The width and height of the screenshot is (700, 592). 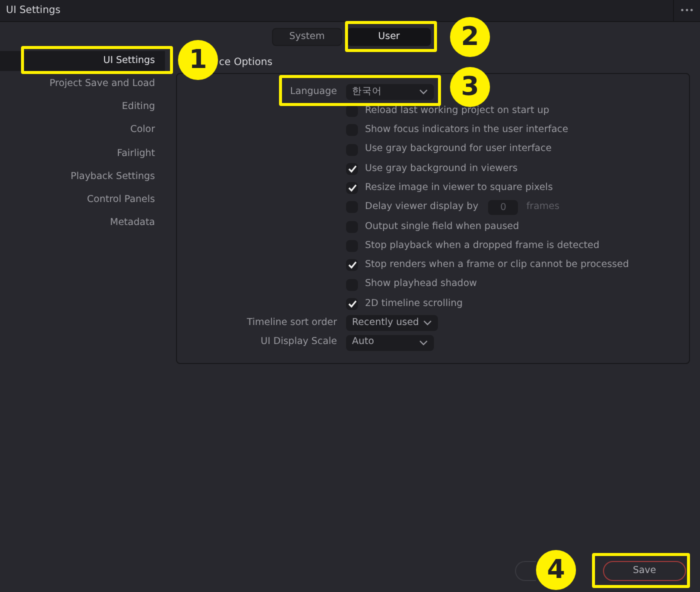 I want to click on sidebar-item: Fairlight, so click(x=82, y=154).